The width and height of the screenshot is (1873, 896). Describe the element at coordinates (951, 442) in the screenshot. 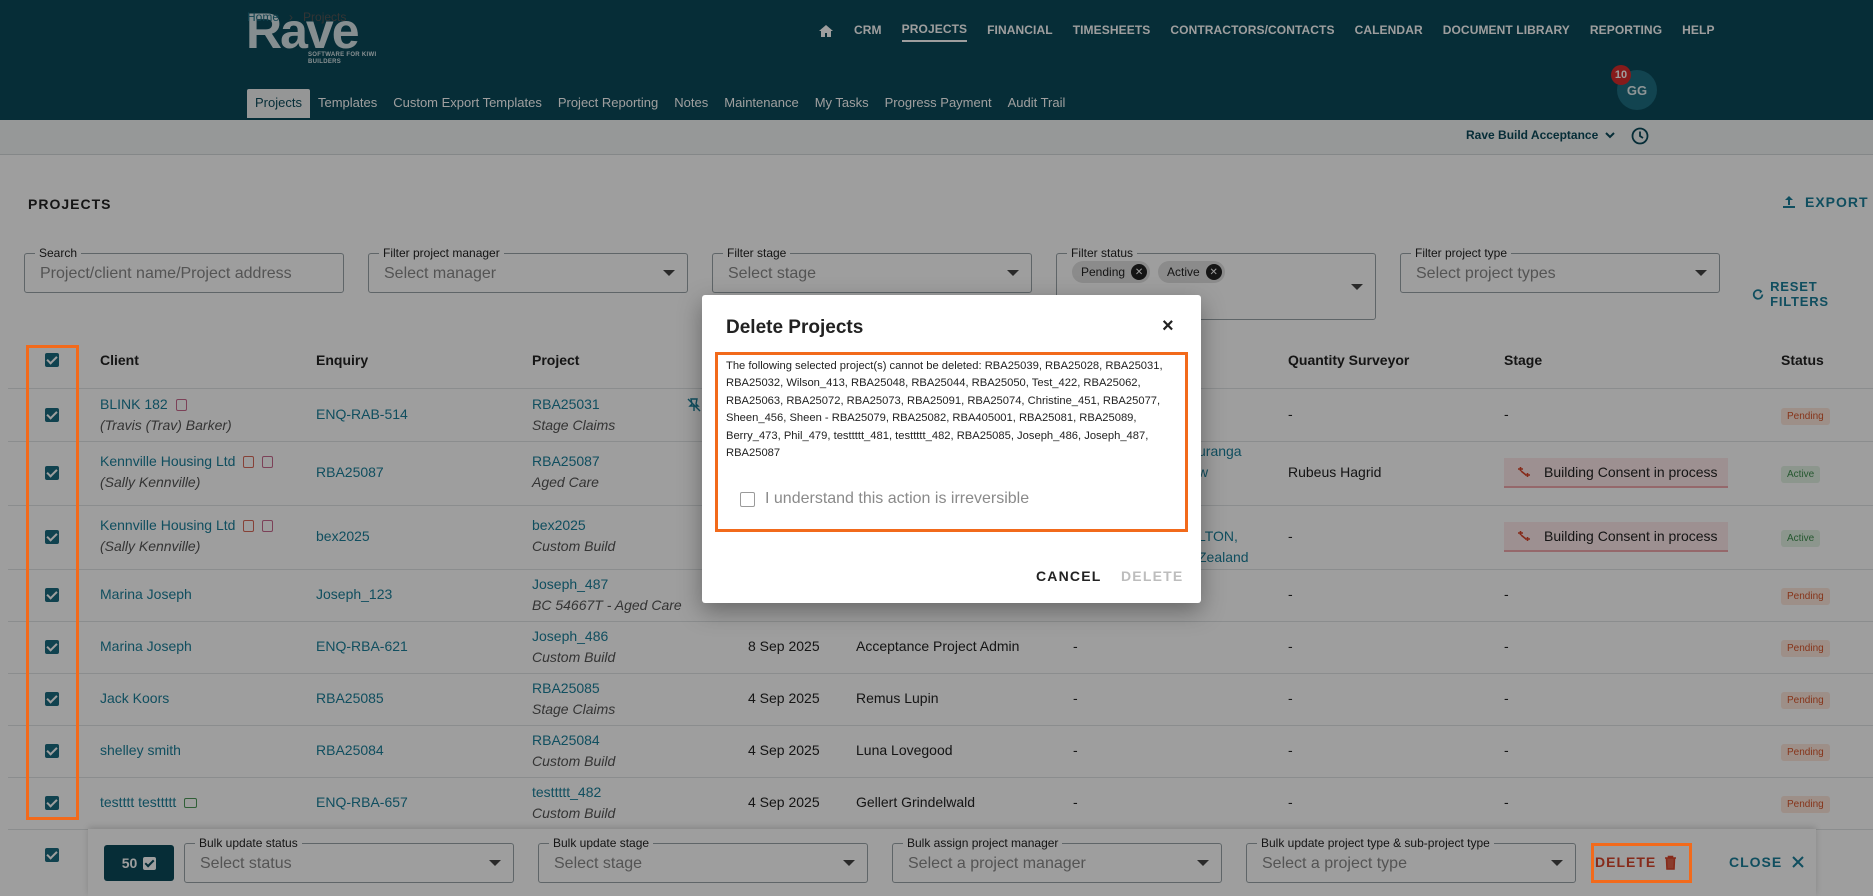

I see `highlight-dialog-message` at that location.